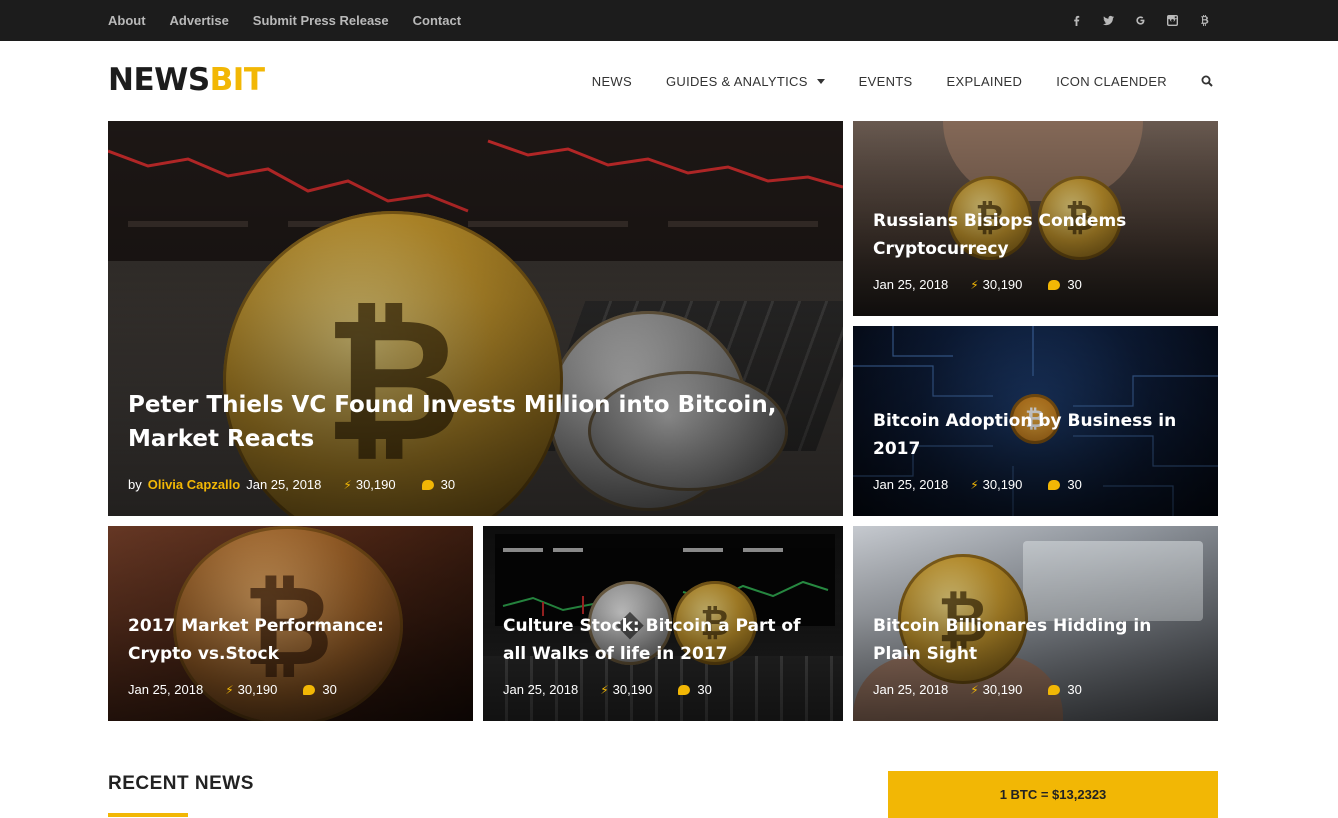 This screenshot has height=818, width=1338. Describe the element at coordinates (1111, 81) in the screenshot. I see `nav-icon-calendar: ICON CLAENDER` at that location.